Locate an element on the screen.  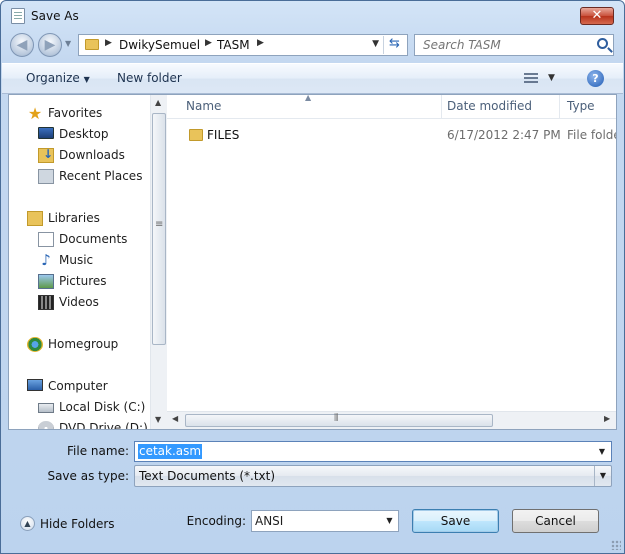
address-bar: ▶ DwikySemuel ▶ TASM ▶ ▼ ⇆ is located at coordinates (243, 45).